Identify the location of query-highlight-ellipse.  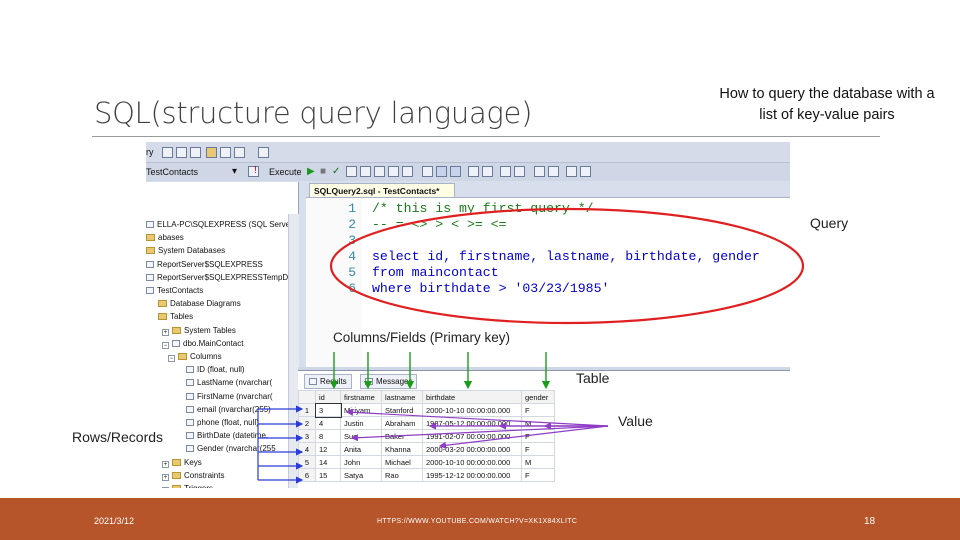
(567, 266).